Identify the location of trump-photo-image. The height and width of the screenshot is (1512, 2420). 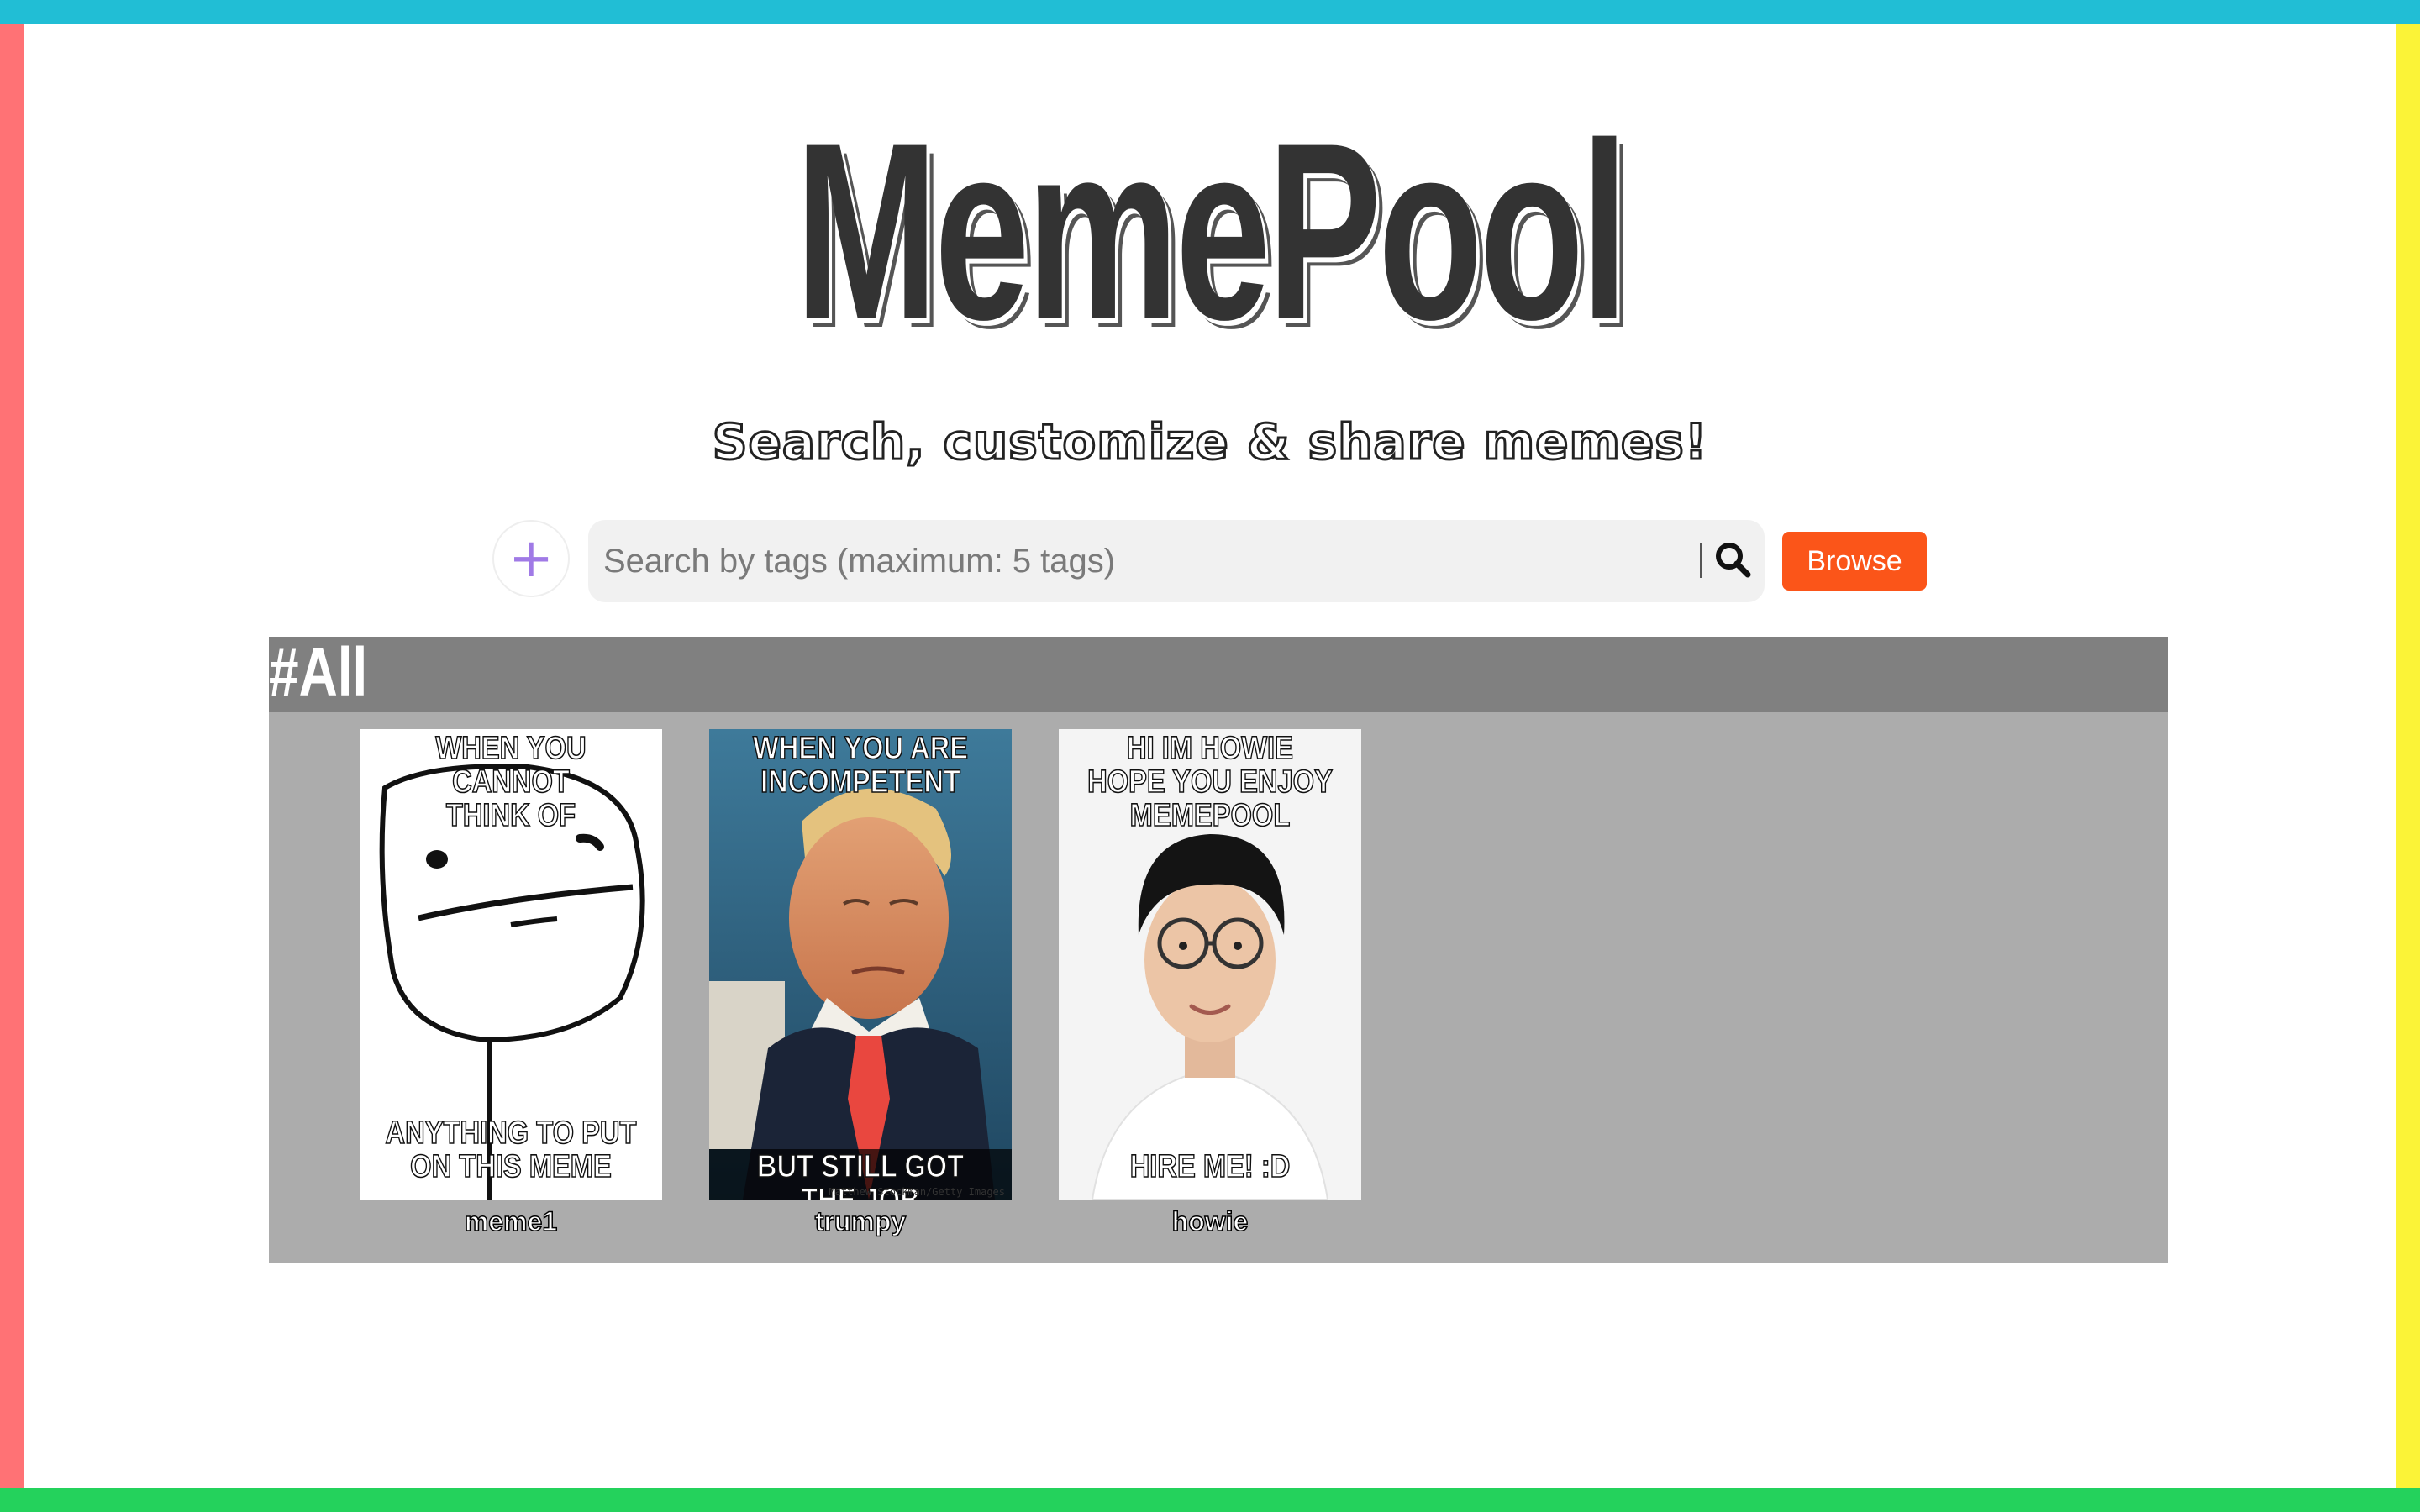
(861, 964).